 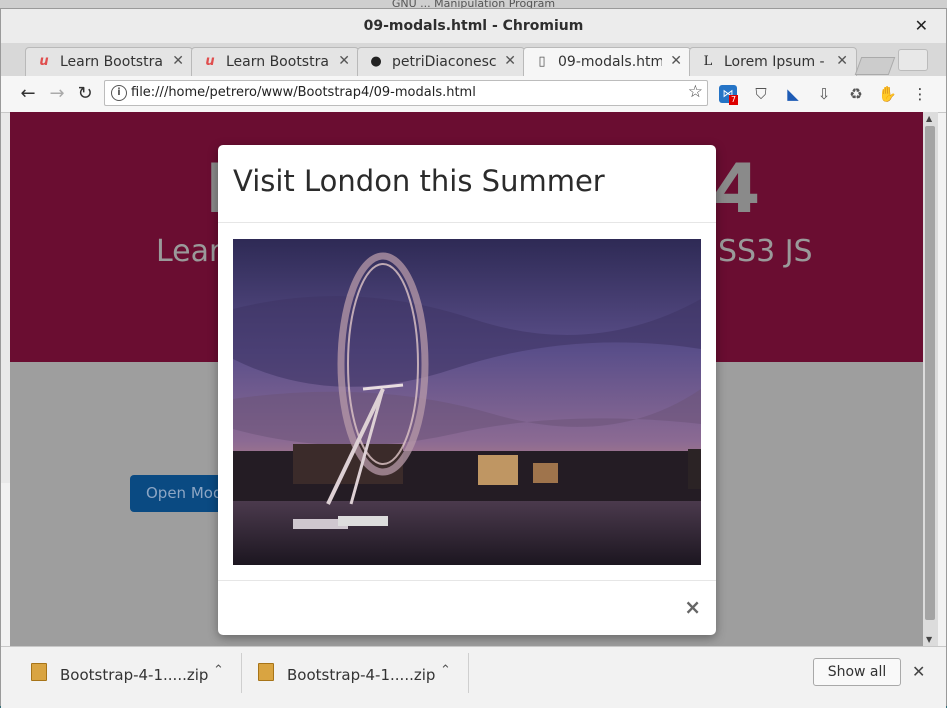 I want to click on new-tab-button, so click(x=875, y=66).